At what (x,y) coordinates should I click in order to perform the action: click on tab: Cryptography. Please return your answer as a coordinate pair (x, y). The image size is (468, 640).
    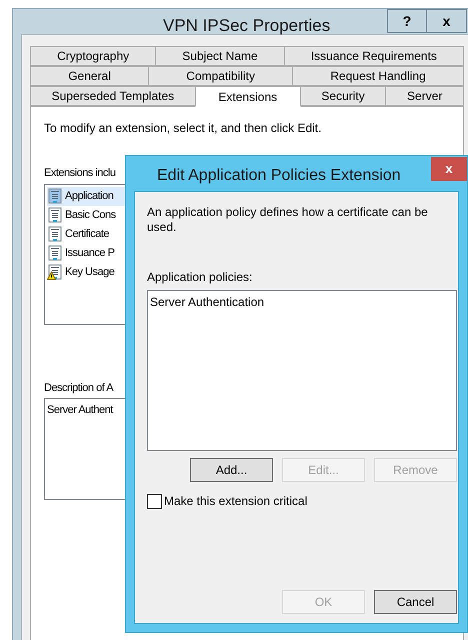
    Looking at the image, I should click on (93, 56).